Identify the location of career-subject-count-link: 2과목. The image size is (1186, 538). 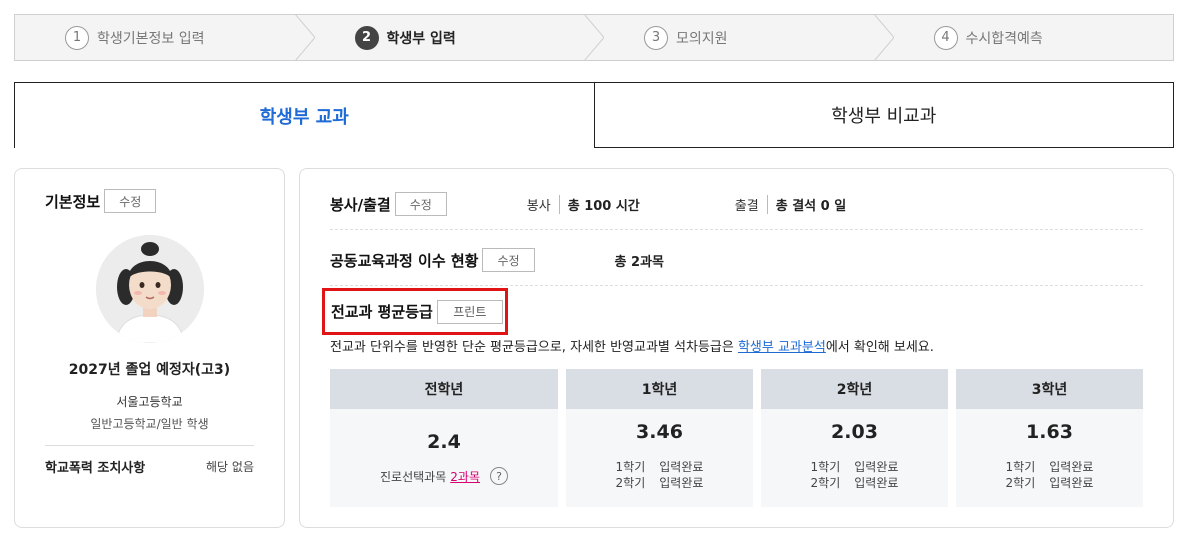
(465, 476).